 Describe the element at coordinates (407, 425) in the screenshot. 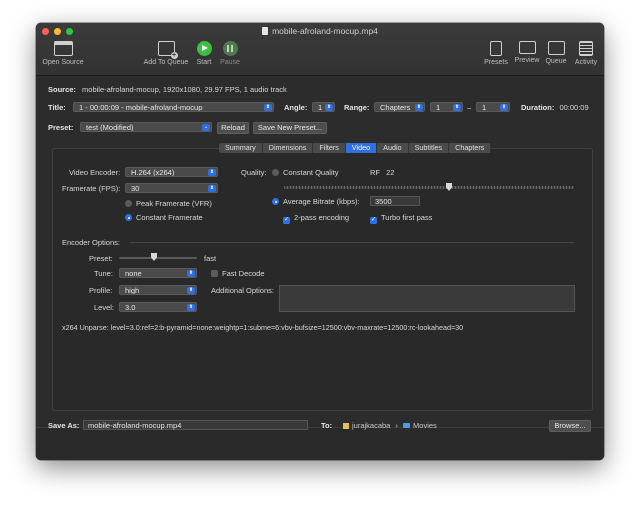

I see `folder-icon` at that location.